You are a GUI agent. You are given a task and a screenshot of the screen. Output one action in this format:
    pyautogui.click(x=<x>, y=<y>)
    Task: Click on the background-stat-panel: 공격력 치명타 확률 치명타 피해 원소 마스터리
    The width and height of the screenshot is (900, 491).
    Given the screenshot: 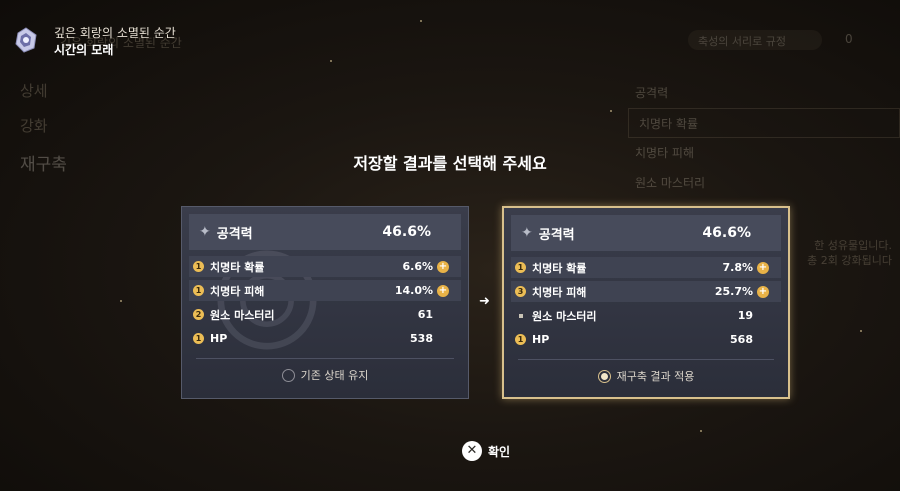 What is the action you would take?
    pyautogui.click(x=762, y=138)
    